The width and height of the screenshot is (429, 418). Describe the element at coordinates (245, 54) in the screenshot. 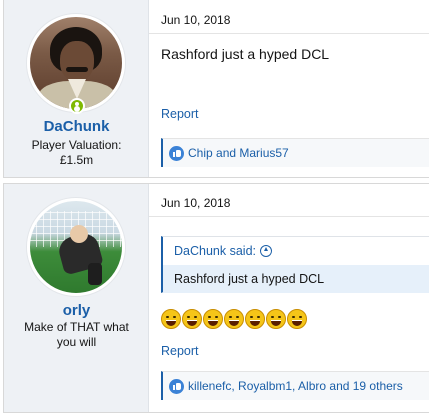

I see `post-body: Rashford just a hyped DCL` at that location.